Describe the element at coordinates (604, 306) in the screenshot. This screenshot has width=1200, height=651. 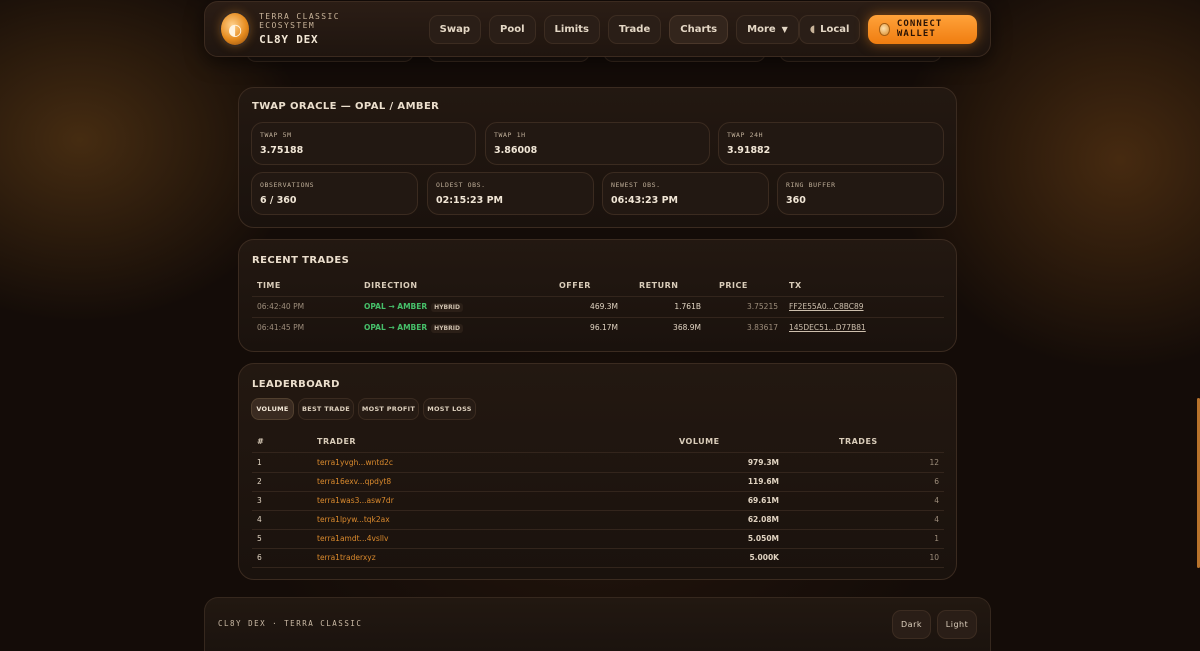
I see `trade-offer: 469.3M` at that location.